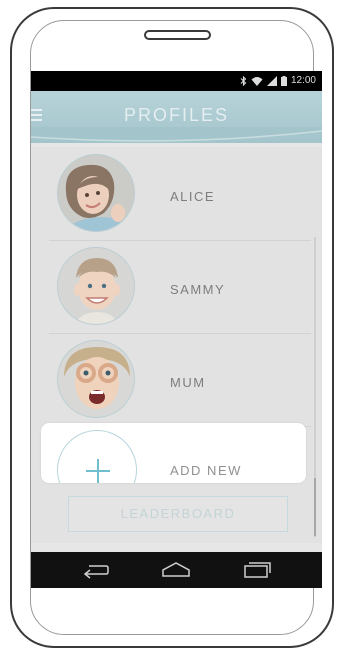 This screenshot has width=345, height=651. Describe the element at coordinates (96, 379) in the screenshot. I see `woman-avatar` at that location.